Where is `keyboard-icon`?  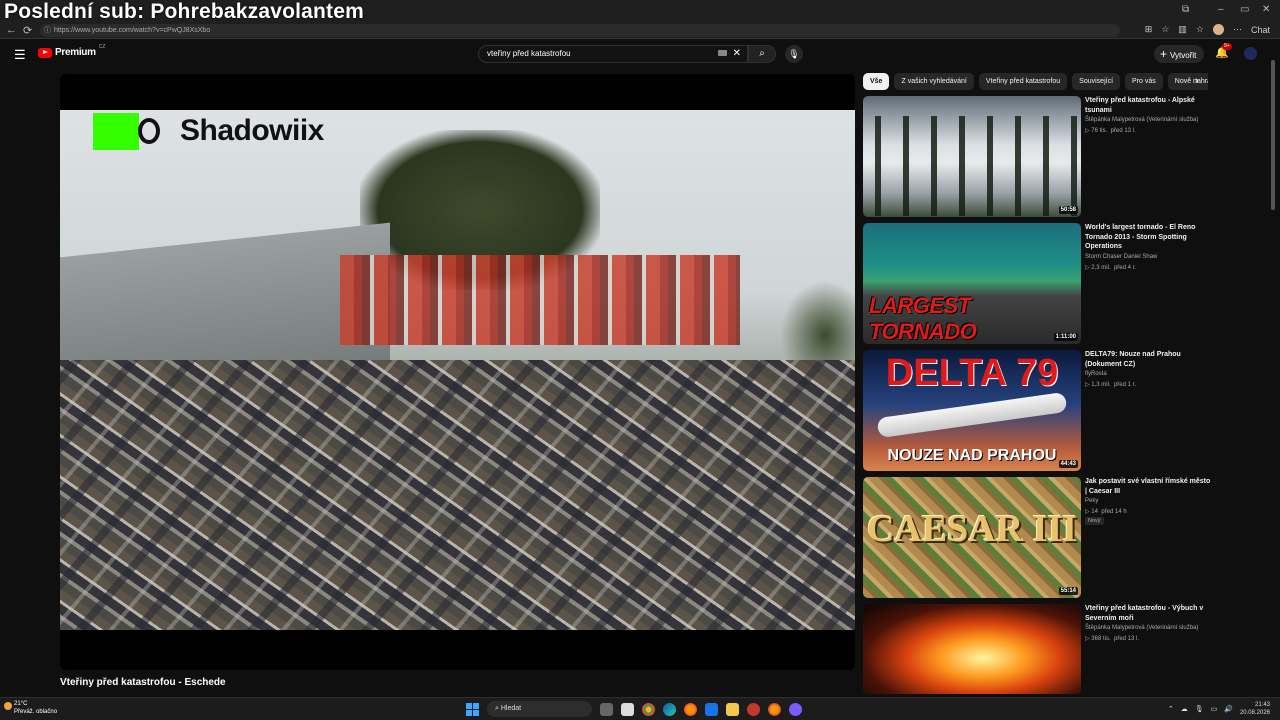
keyboard-icon is located at coordinates (722, 53).